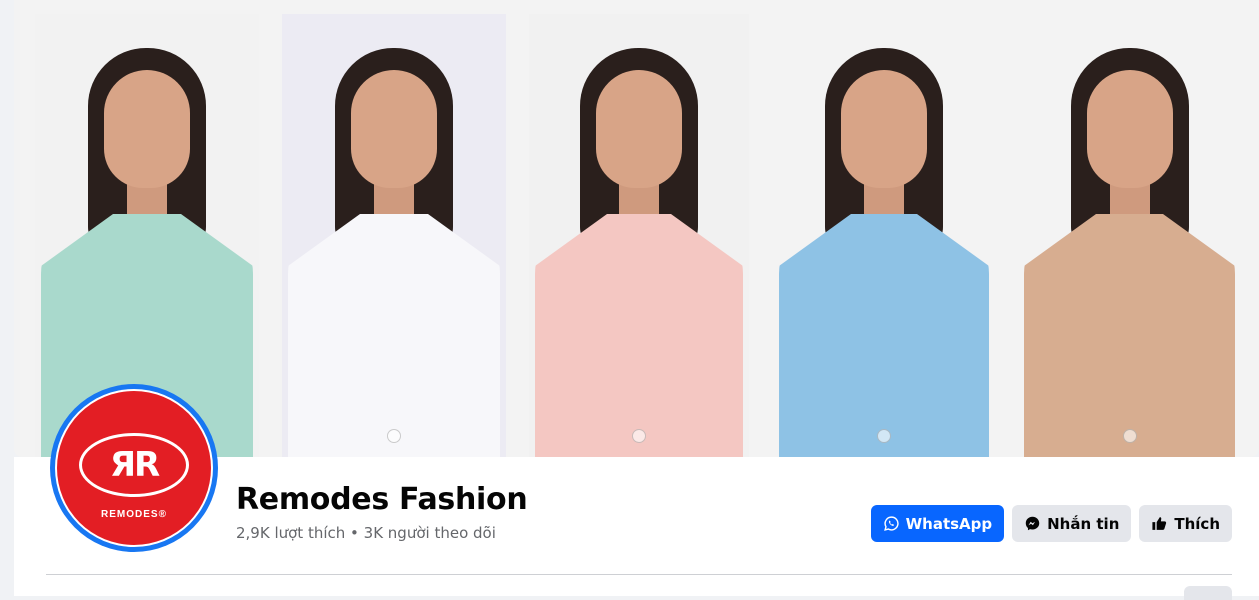 The width and height of the screenshot is (1259, 600). Describe the element at coordinates (1208, 593) in the screenshot. I see `more-tab-button` at that location.